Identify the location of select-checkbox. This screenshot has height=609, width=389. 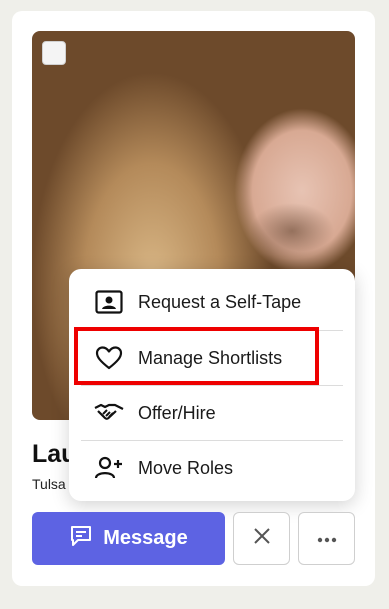
(54, 53).